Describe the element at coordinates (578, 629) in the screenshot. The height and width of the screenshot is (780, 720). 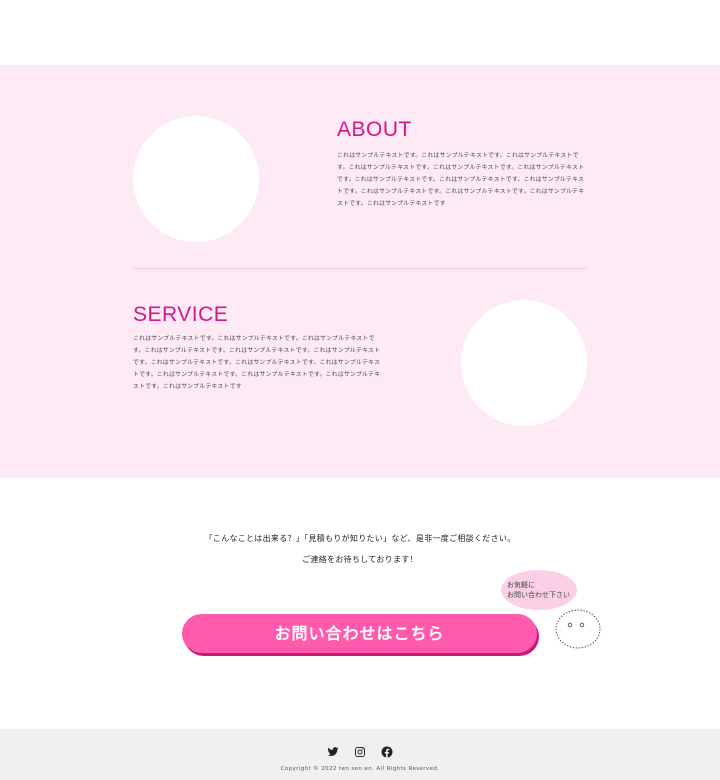
I see `mascot-icon` at that location.